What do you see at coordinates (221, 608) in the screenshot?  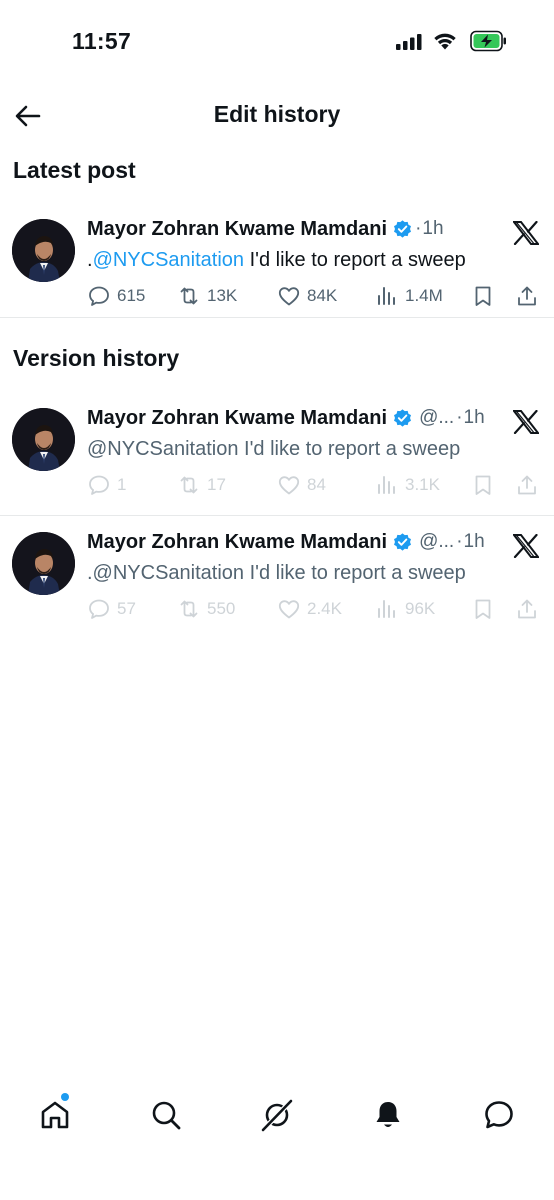 I see `repost-count: 550` at bounding box center [221, 608].